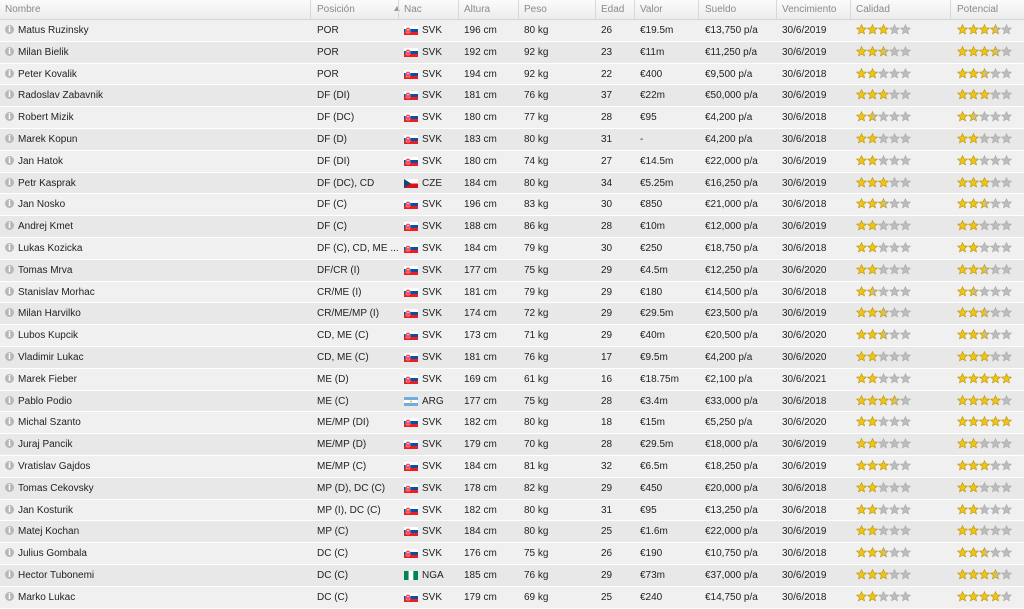 This screenshot has height=609, width=1024. I want to click on star-half-icon, so click(894, 400).